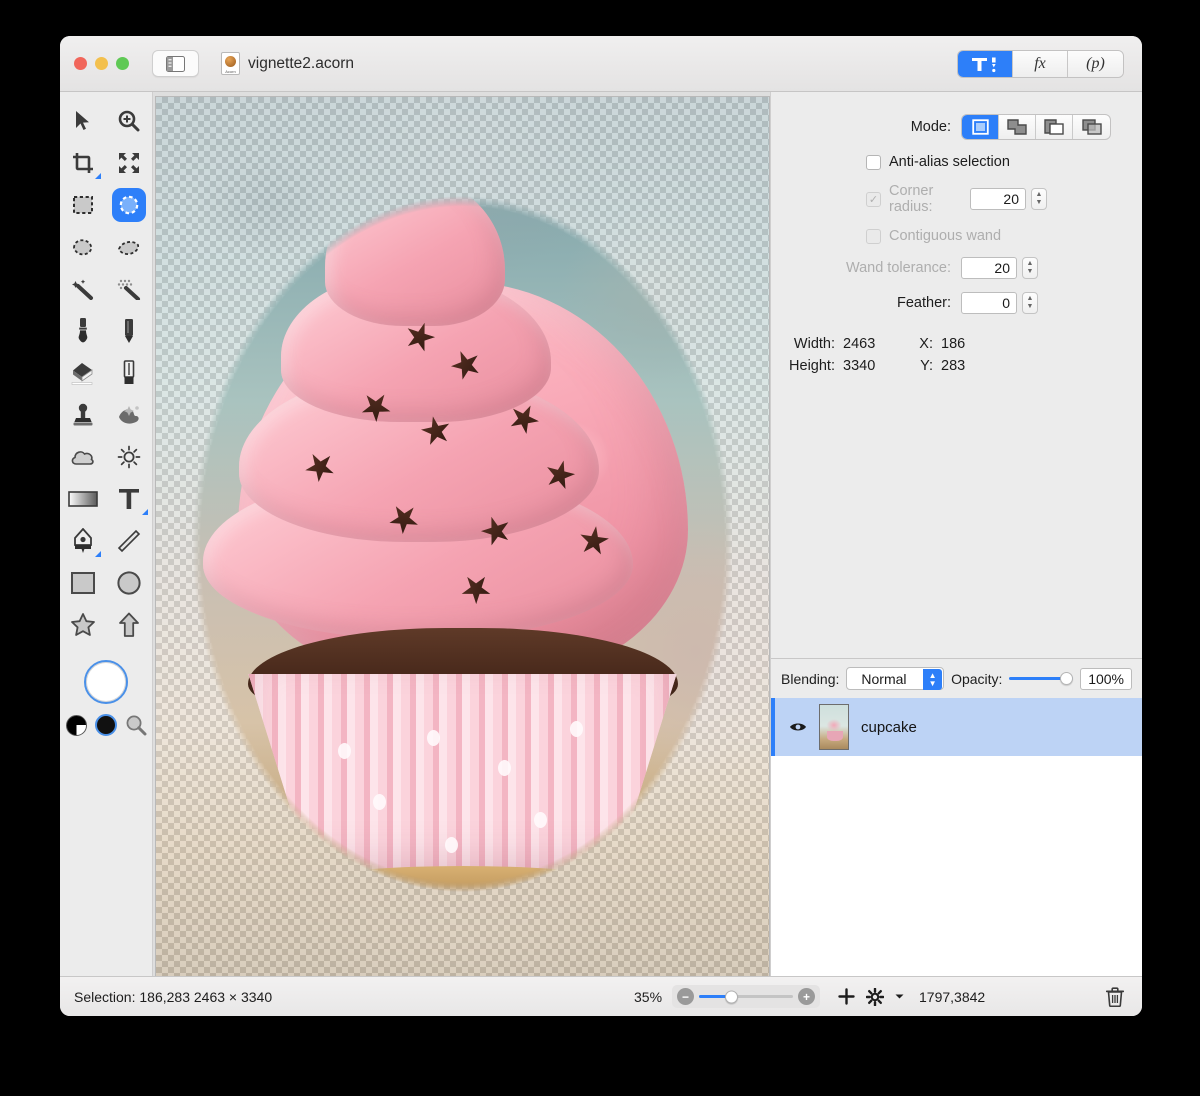 This screenshot has height=1096, width=1200. I want to click on feather-field: 0, so click(989, 303).